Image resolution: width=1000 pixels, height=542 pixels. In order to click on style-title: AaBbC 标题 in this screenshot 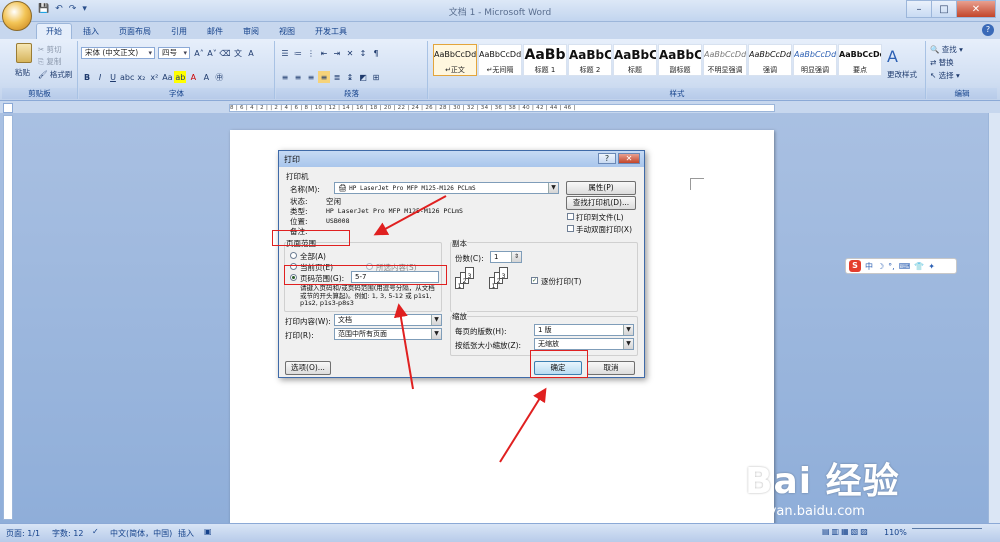, I will do `click(635, 60)`.